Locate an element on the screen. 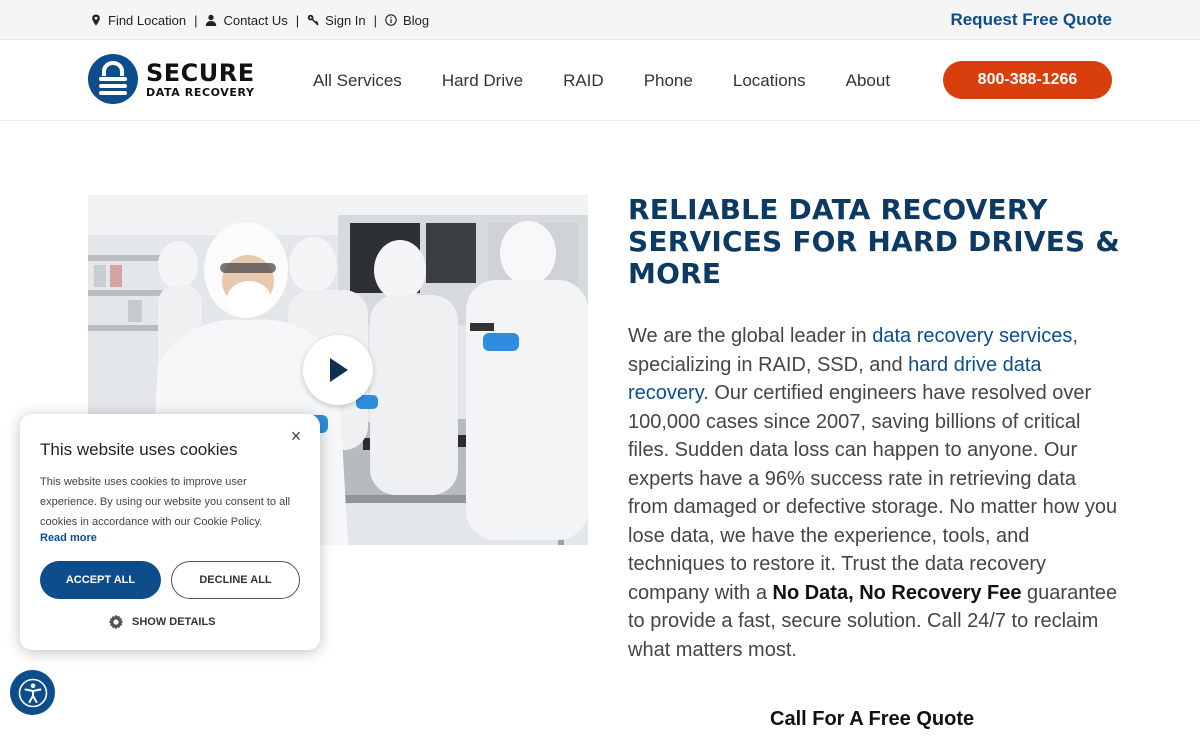  accept-all-button: ACCEPT ALL is located at coordinates (100, 580).